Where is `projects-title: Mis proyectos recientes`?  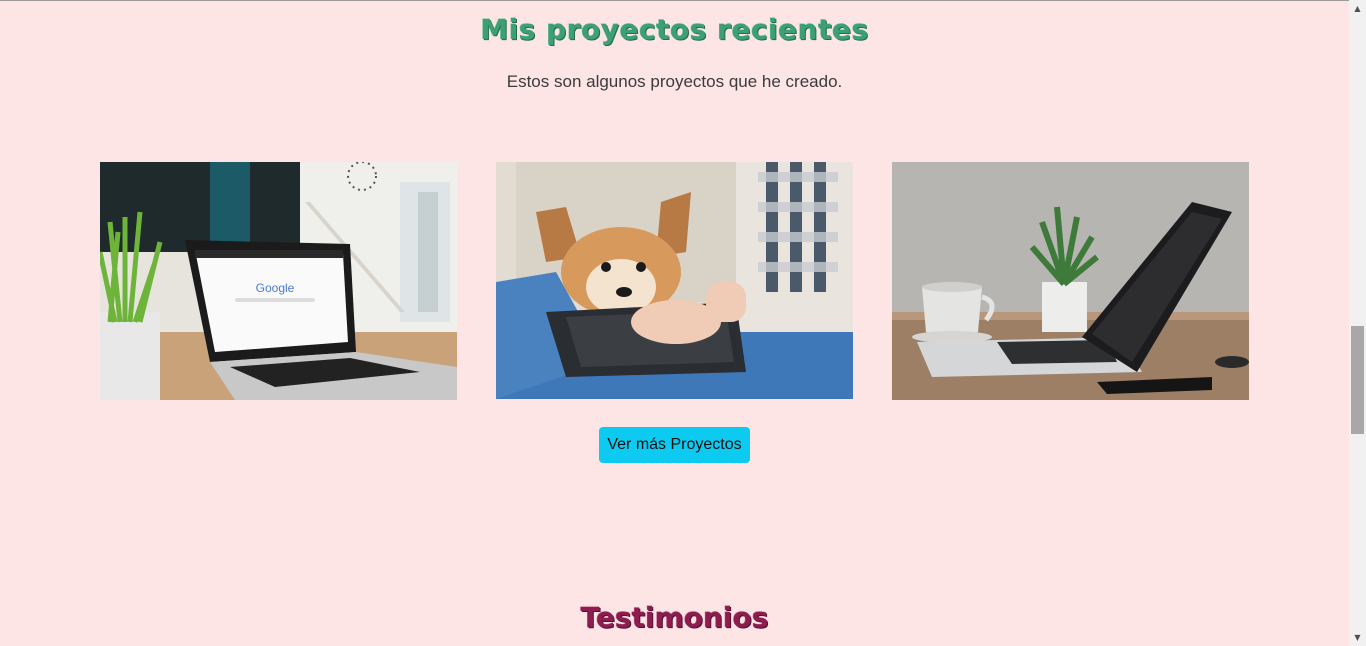
projects-title: Mis proyectos recientes is located at coordinates (674, 29).